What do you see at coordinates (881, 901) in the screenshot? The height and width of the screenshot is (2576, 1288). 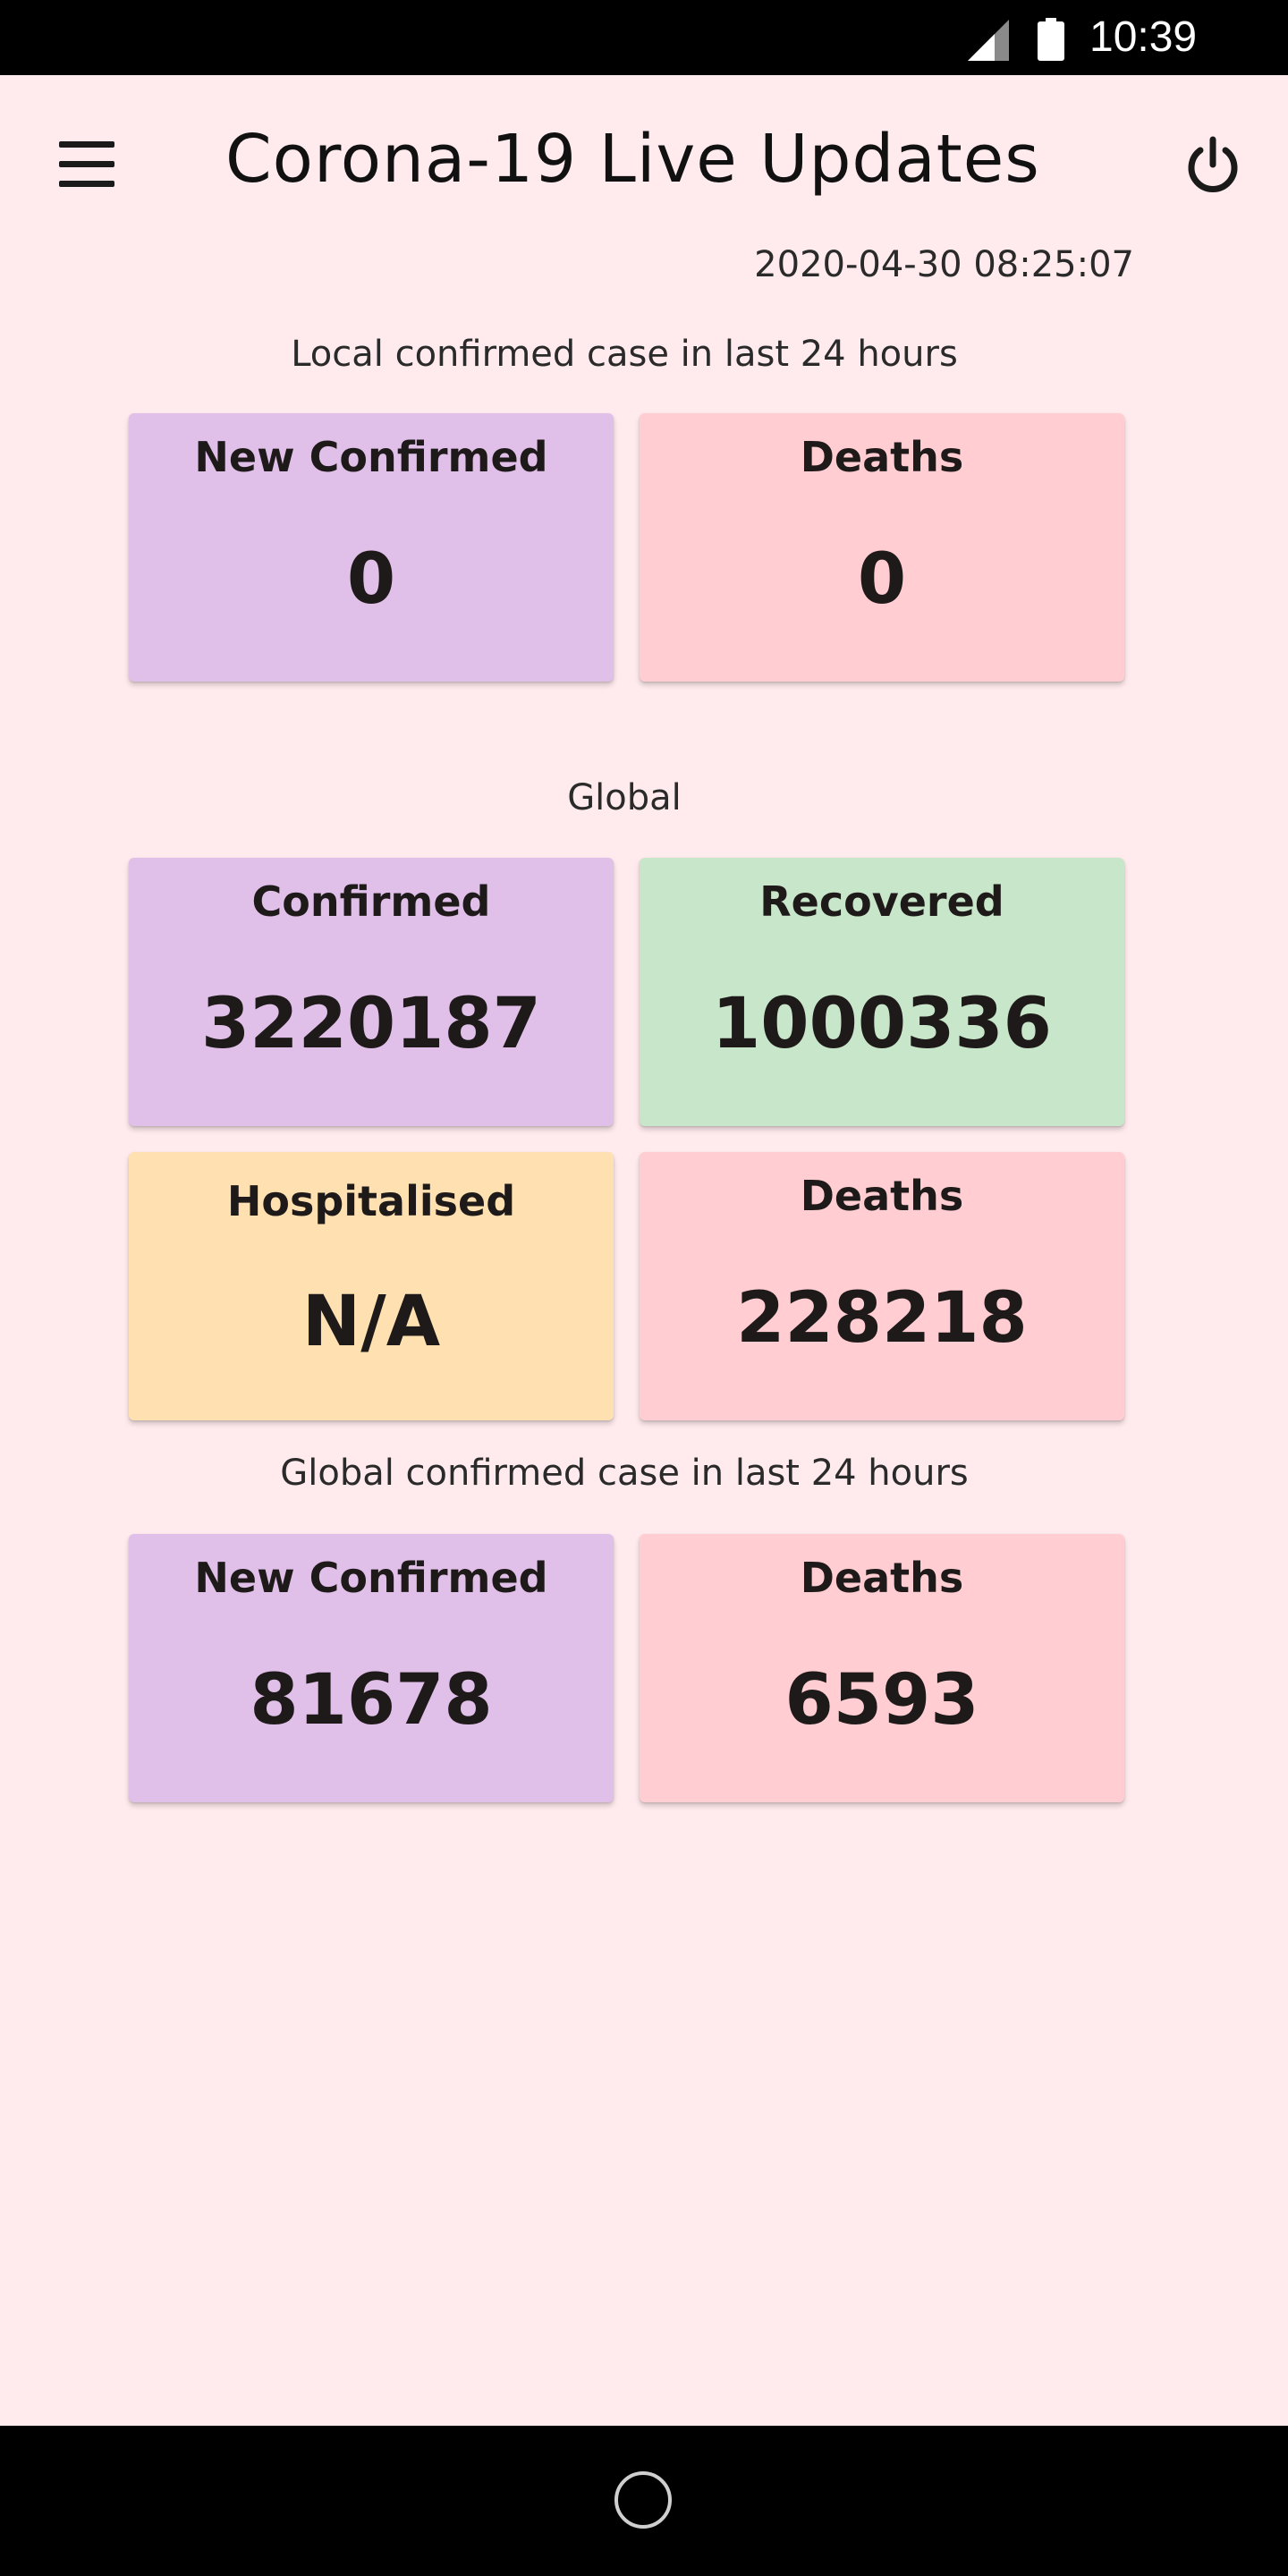 I see `card-label: Recovered` at bounding box center [881, 901].